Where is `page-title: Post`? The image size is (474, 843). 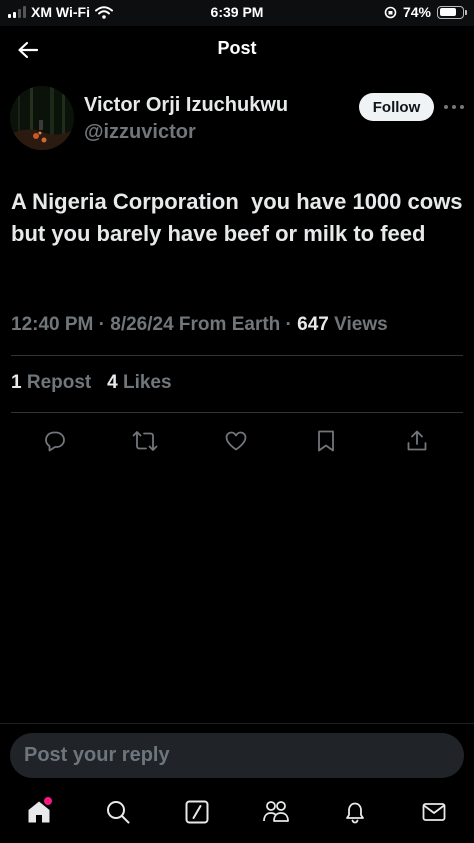
page-title: Post is located at coordinates (237, 48).